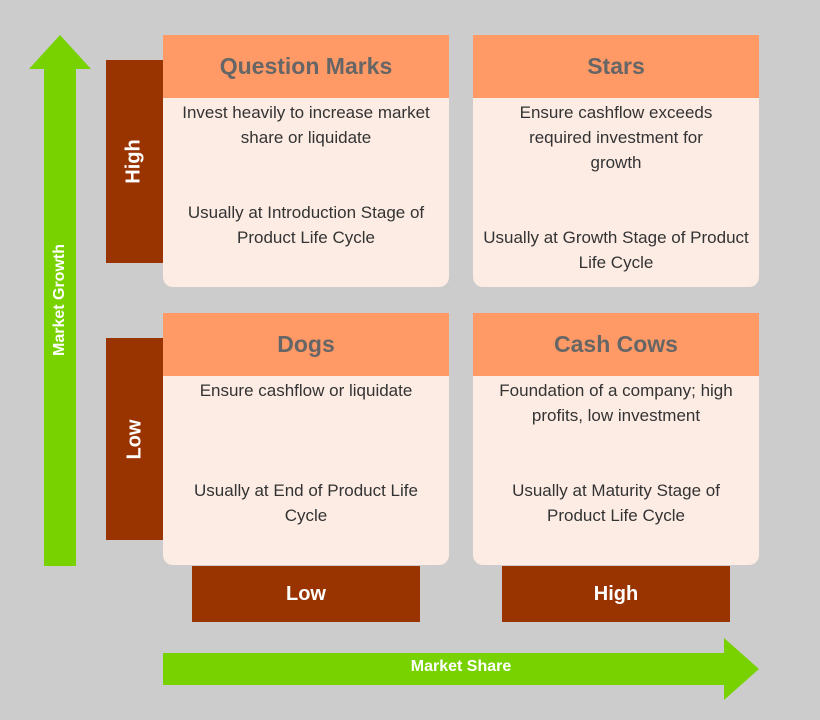 The width and height of the screenshot is (820, 720). I want to click on x-level-low: Low, so click(306, 594).